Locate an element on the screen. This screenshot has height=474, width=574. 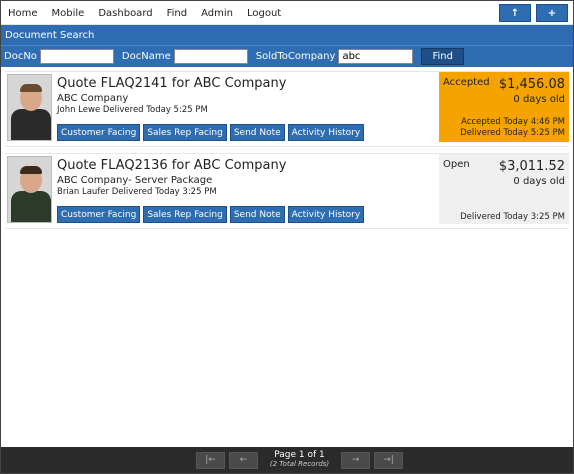
prev-page-button: ← is located at coordinates (243, 460).